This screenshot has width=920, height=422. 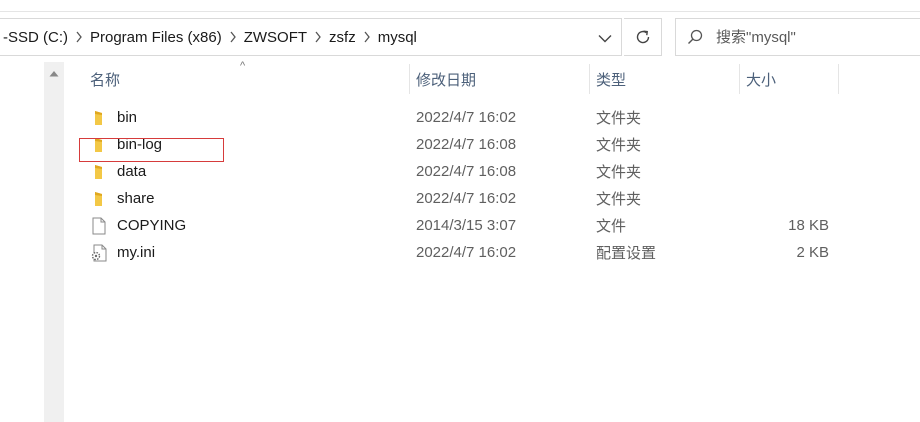 I want to click on file-row-share: share 2022/4/7 16:02 文件夹, so click(x=492, y=198).